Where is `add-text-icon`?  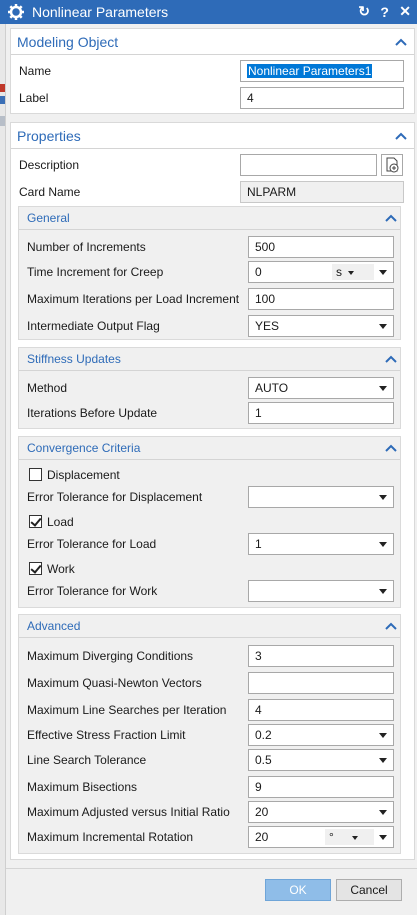 add-text-icon is located at coordinates (392, 165).